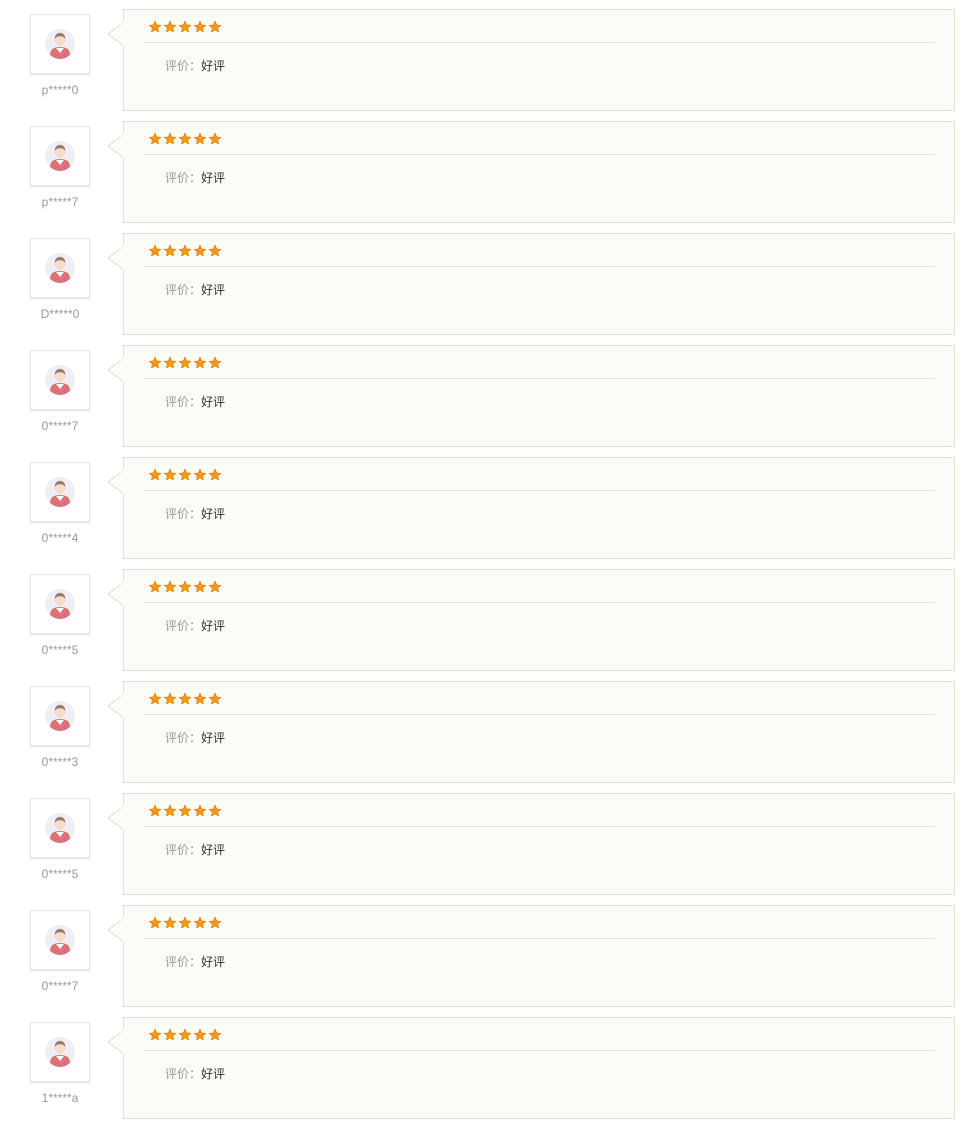  Describe the element at coordinates (60, 503) in the screenshot. I see `reviewer: 0*****4` at that location.